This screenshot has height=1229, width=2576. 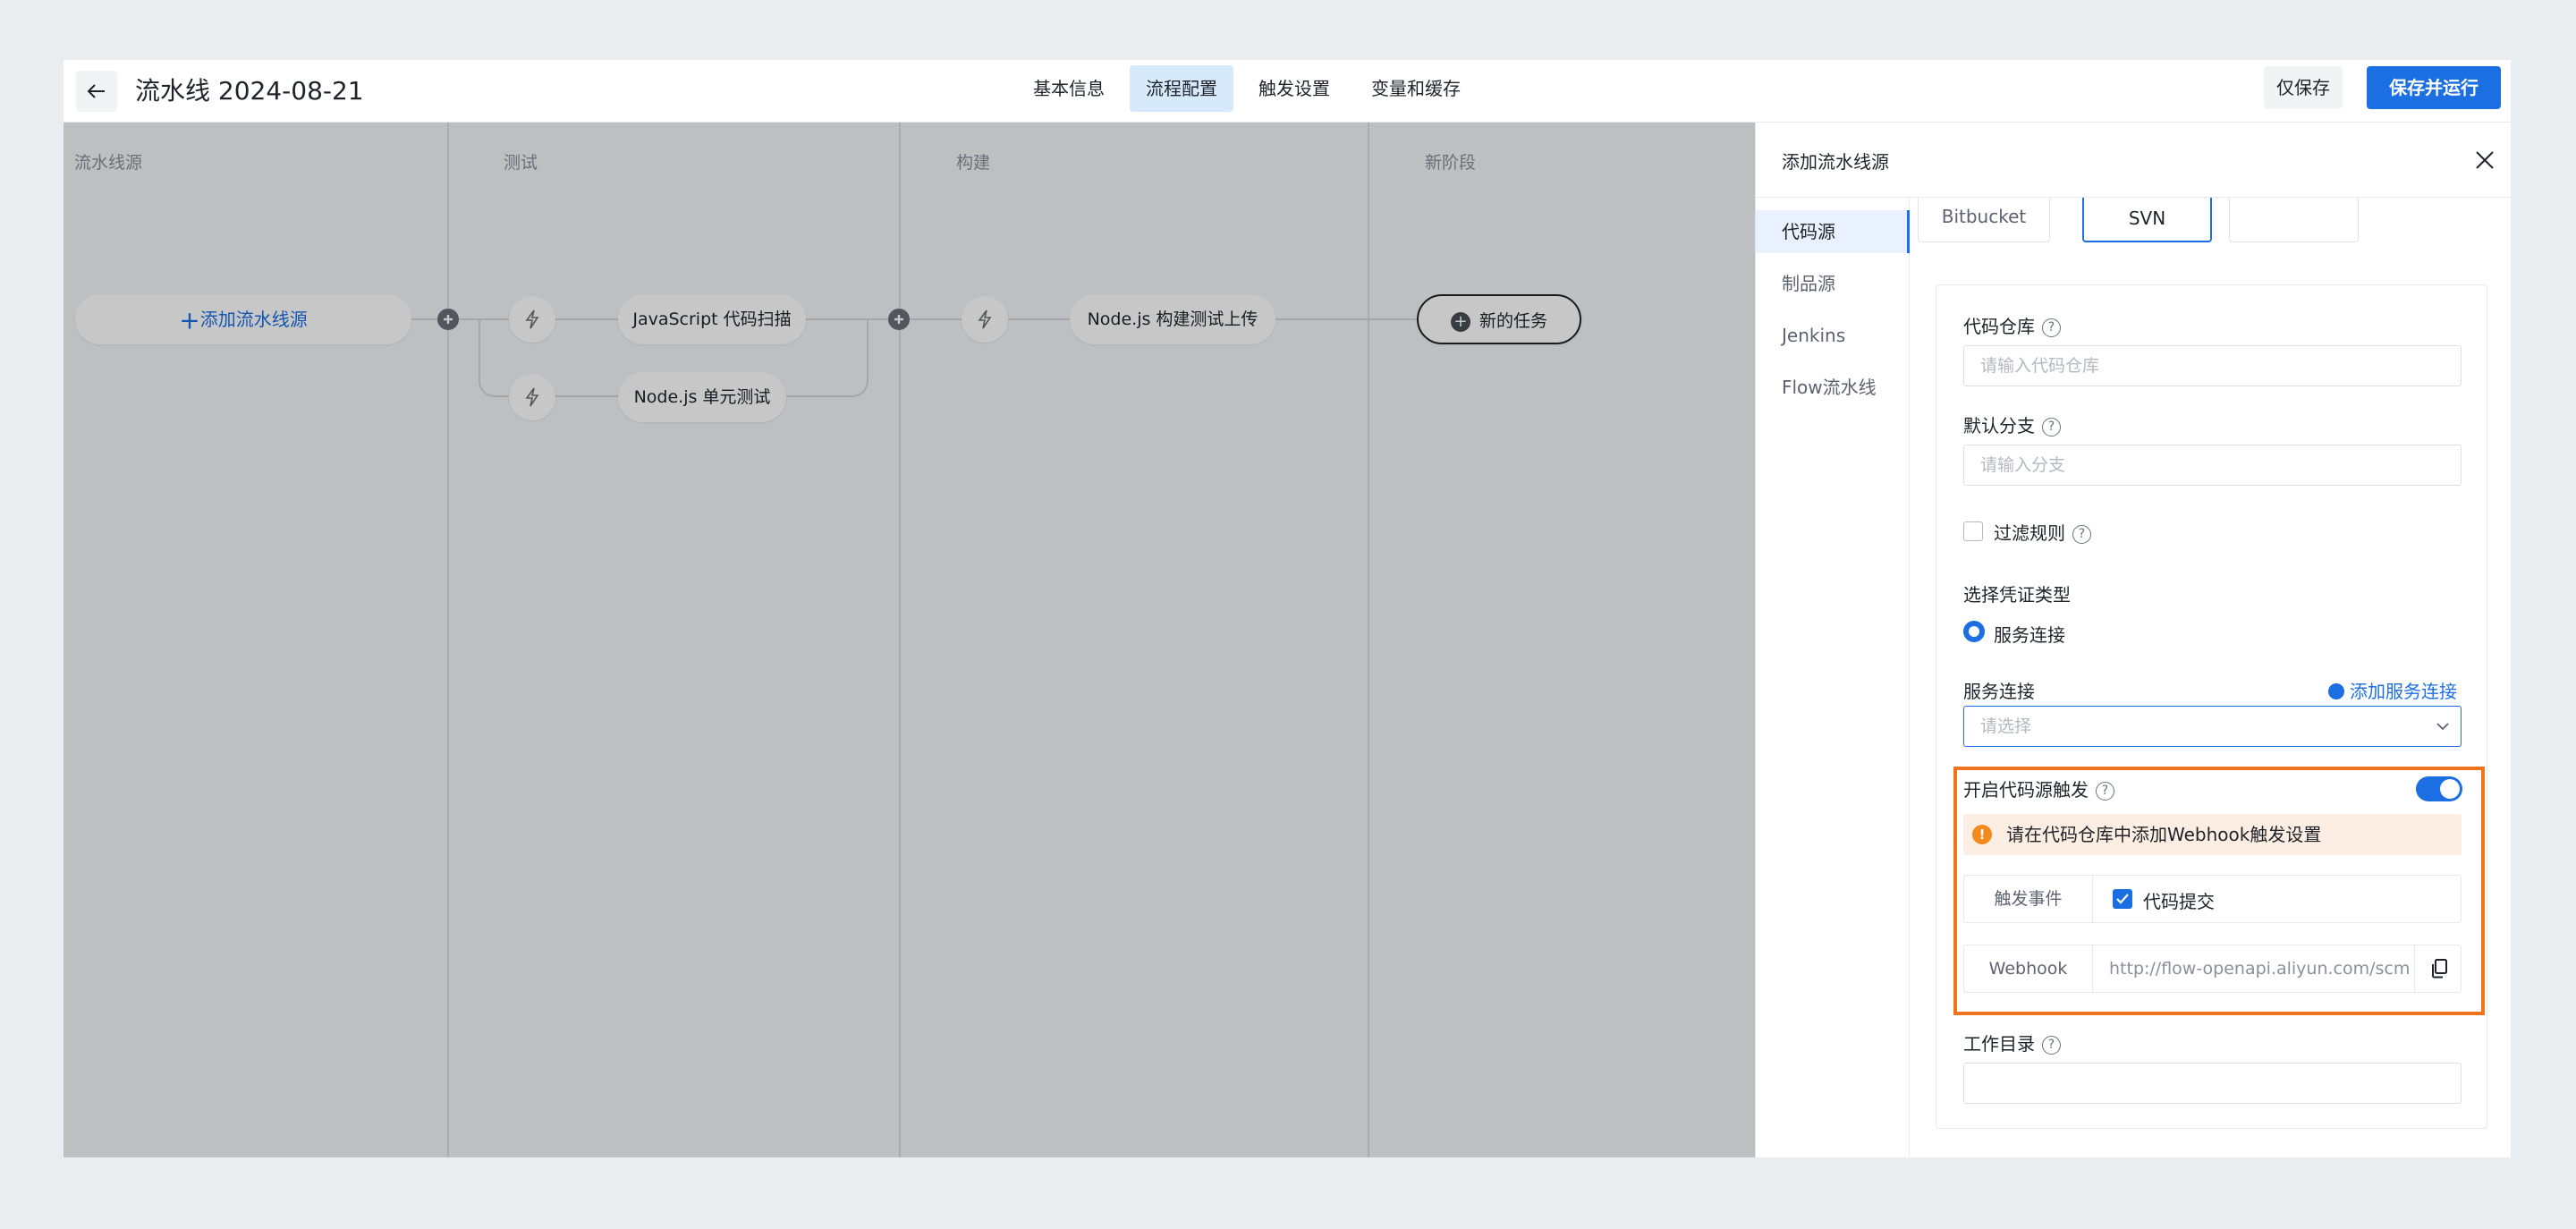 I want to click on source-tile-svn: SVN, so click(x=2147, y=220).